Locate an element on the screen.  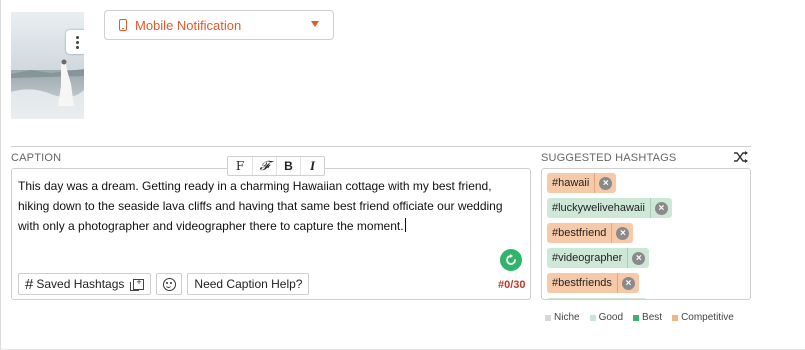
refresh-icon is located at coordinates (511, 259).